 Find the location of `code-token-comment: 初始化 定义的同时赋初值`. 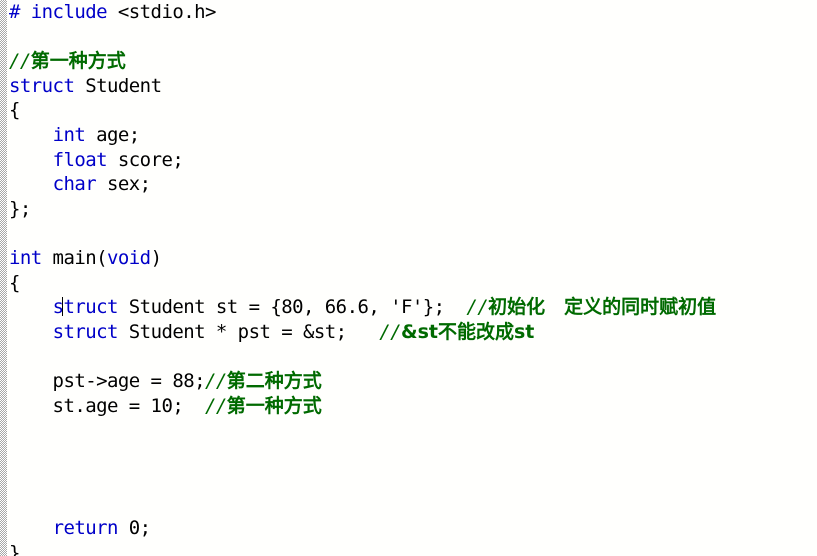

code-token-comment: 初始化 定义的同时赋初值 is located at coordinates (602, 307).